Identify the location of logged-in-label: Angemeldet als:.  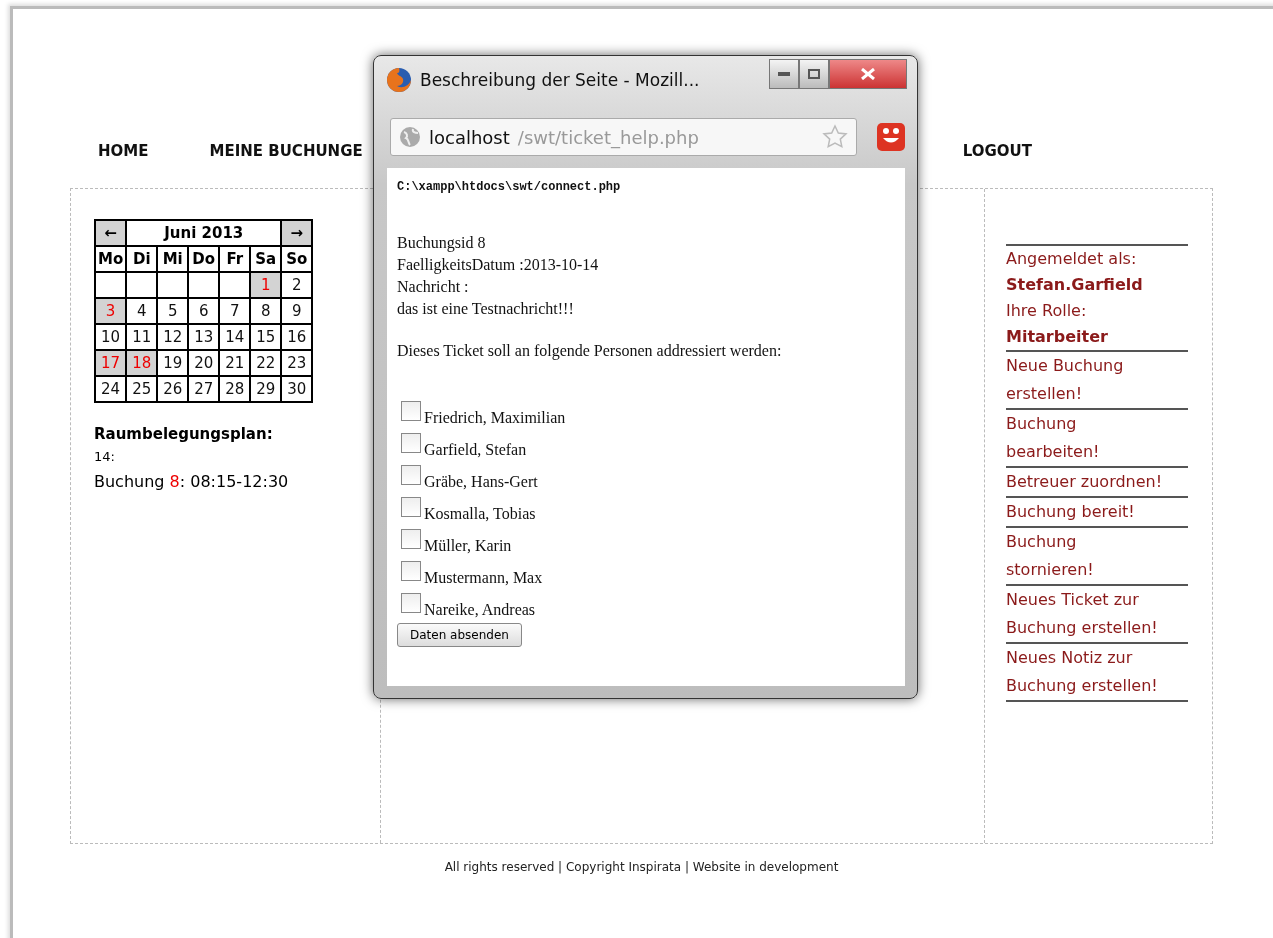
(1072, 259).